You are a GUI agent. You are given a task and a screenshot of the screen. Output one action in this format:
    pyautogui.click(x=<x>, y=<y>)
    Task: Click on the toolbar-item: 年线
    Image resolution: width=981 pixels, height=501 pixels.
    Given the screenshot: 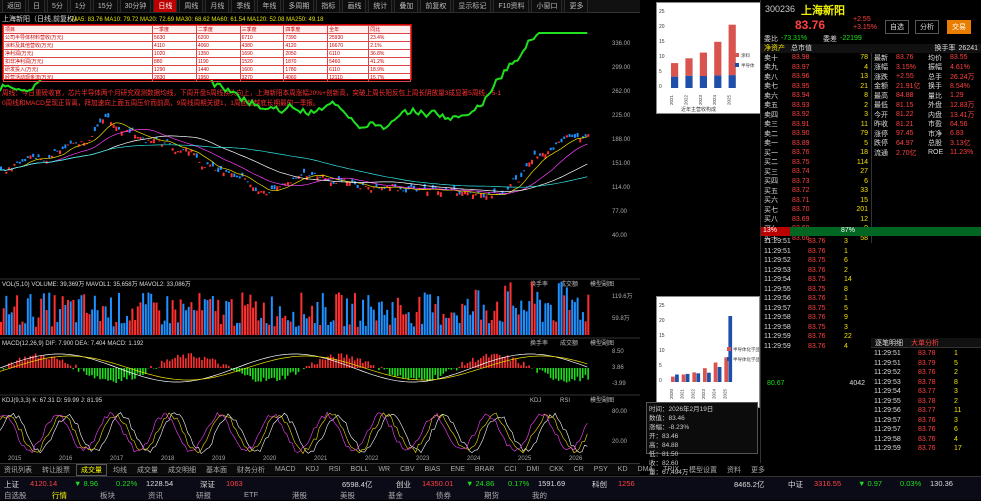 What is the action you would take?
    pyautogui.click(x=269, y=6)
    